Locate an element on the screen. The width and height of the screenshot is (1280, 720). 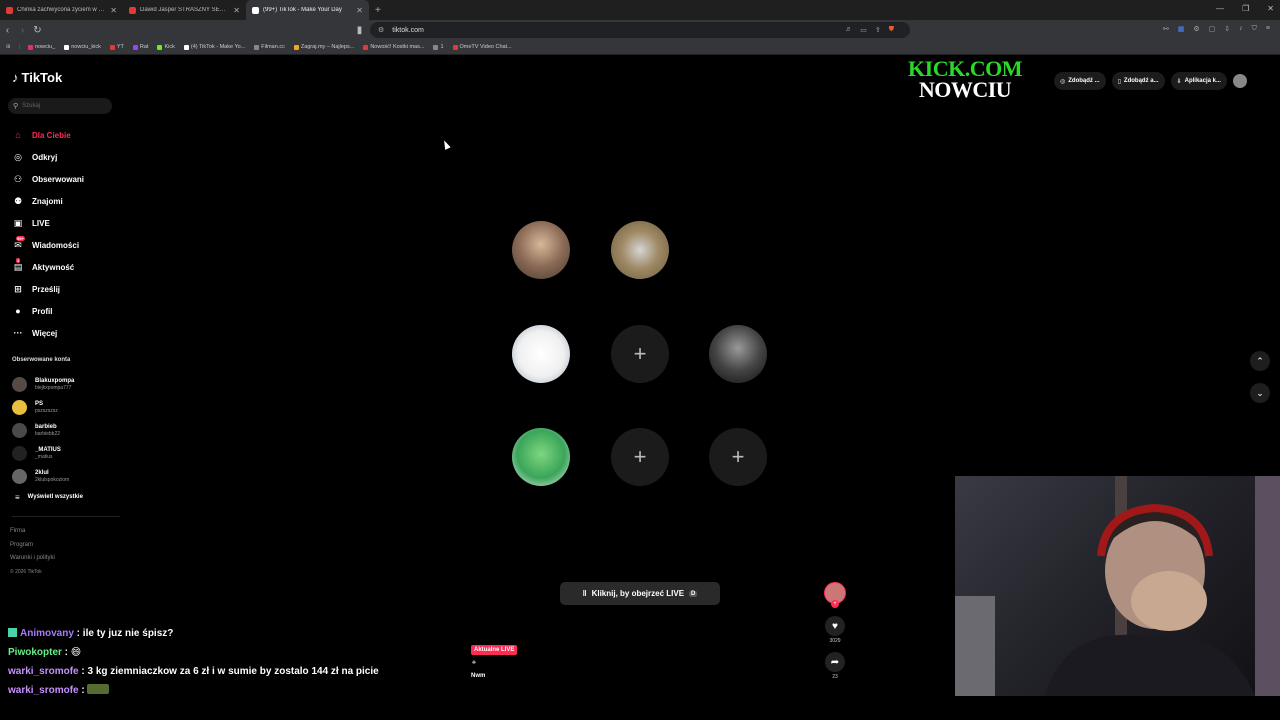
browser-tab: (99+) TikTok - Make Your Day ✕ is located at coordinates (307, 10).